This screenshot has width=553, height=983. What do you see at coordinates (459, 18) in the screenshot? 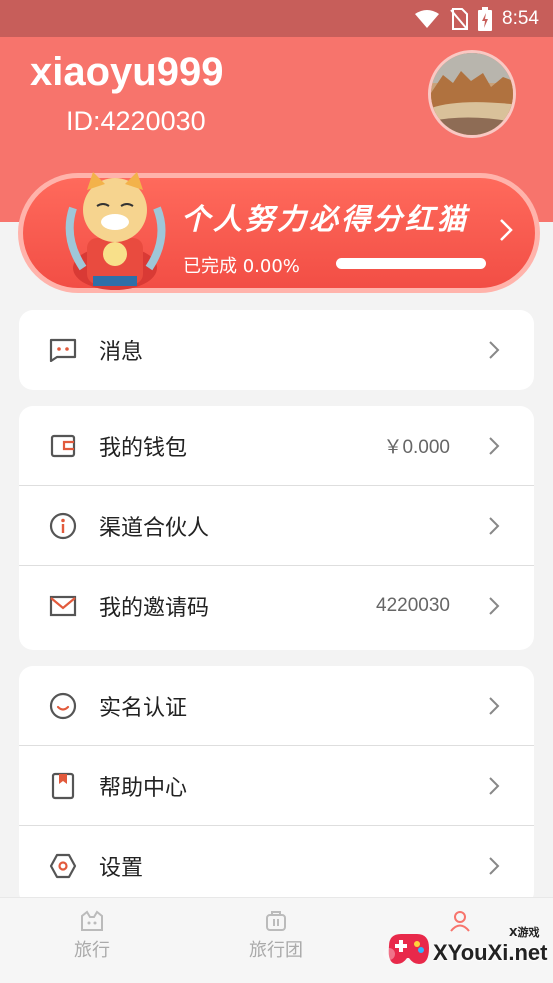
I see `no-sim-icon` at bounding box center [459, 18].